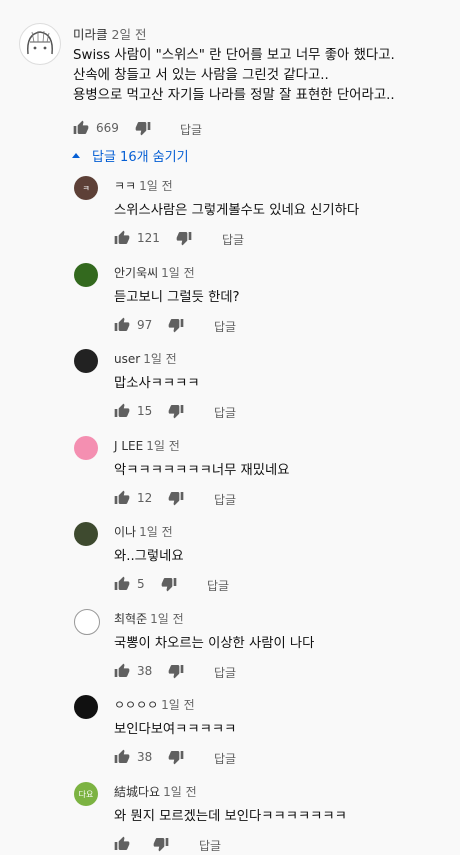  Describe the element at coordinates (157, 383) in the screenshot. I see `reply-text: 맙소사ㅋㅋㅋㅋ` at that location.